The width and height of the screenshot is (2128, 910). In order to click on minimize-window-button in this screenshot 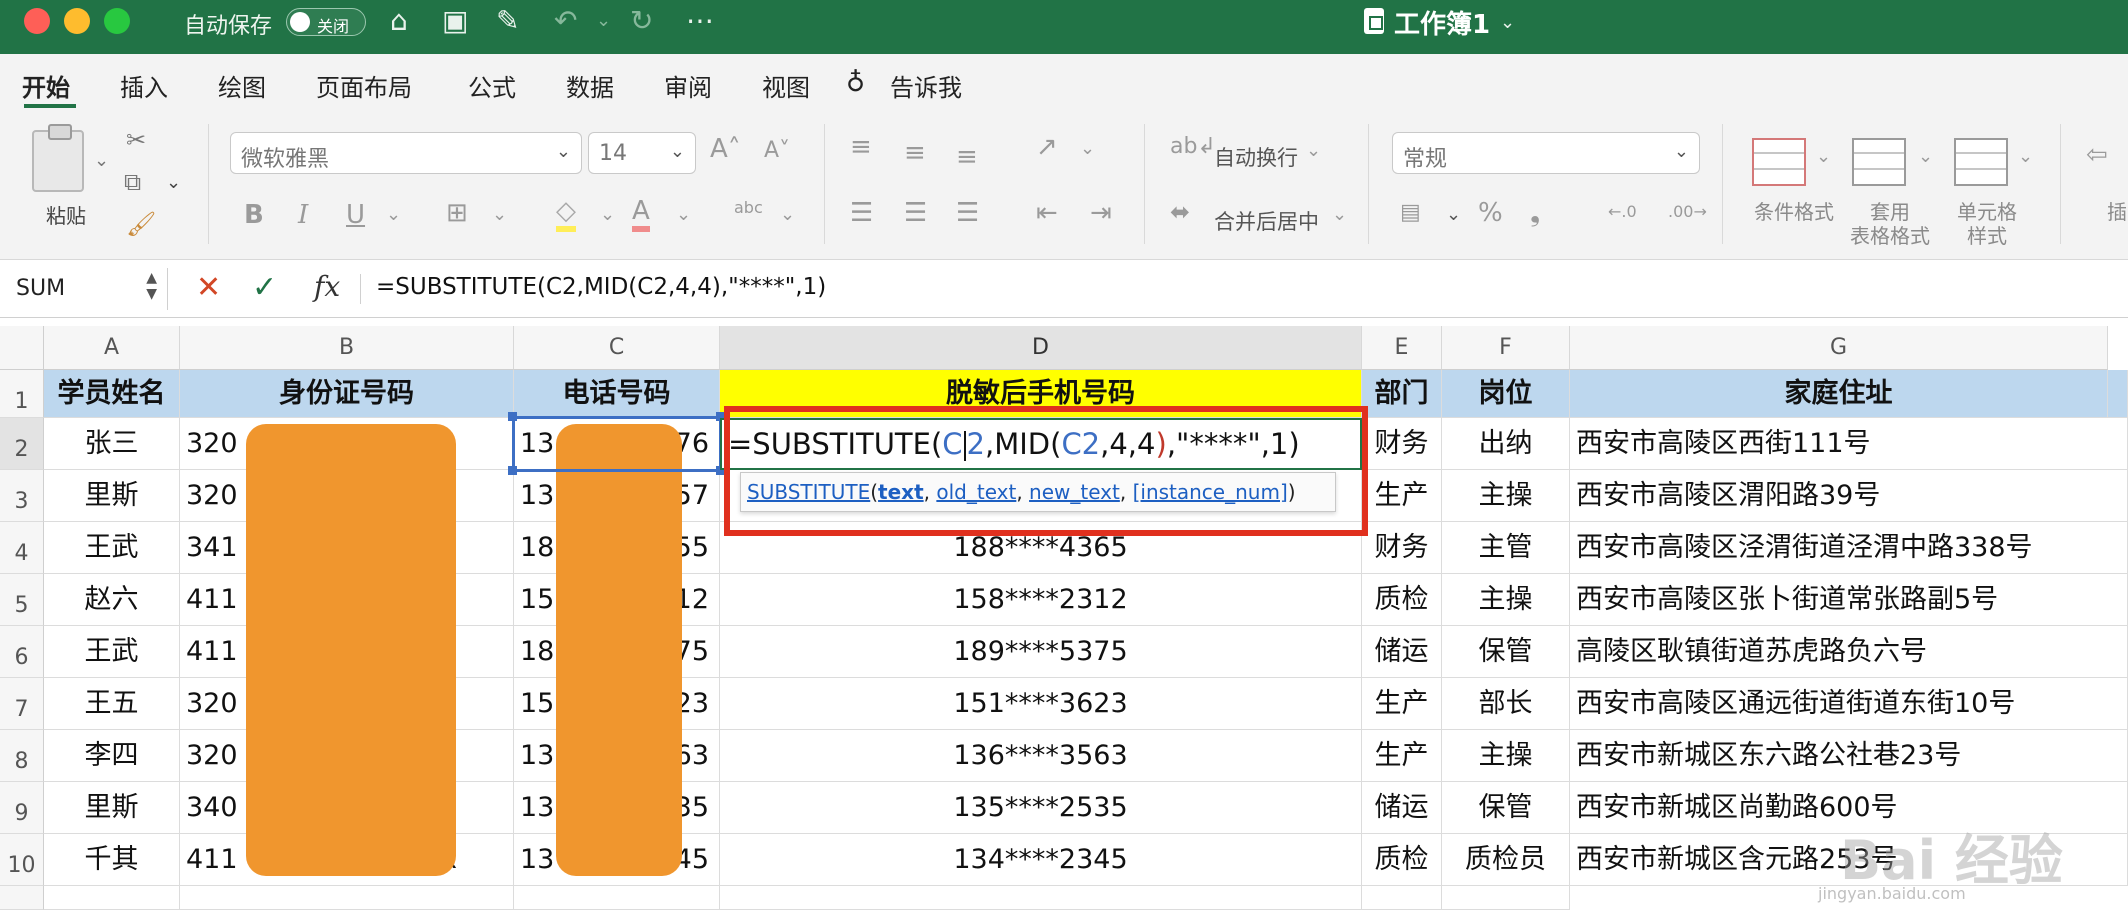, I will do `click(77, 21)`.